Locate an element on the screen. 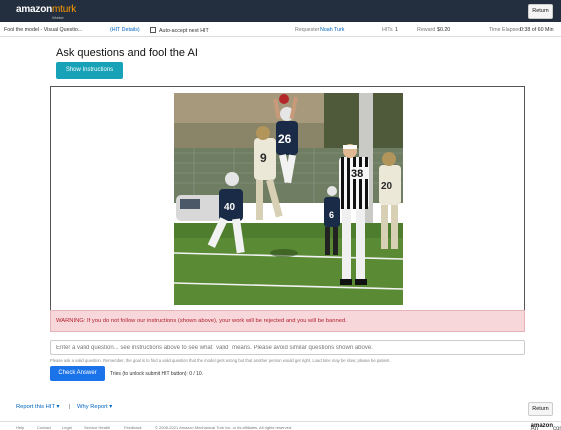 Image resolution: width=561 pixels, height=430 pixels. svg-text: 20 is located at coordinates (387, 186).